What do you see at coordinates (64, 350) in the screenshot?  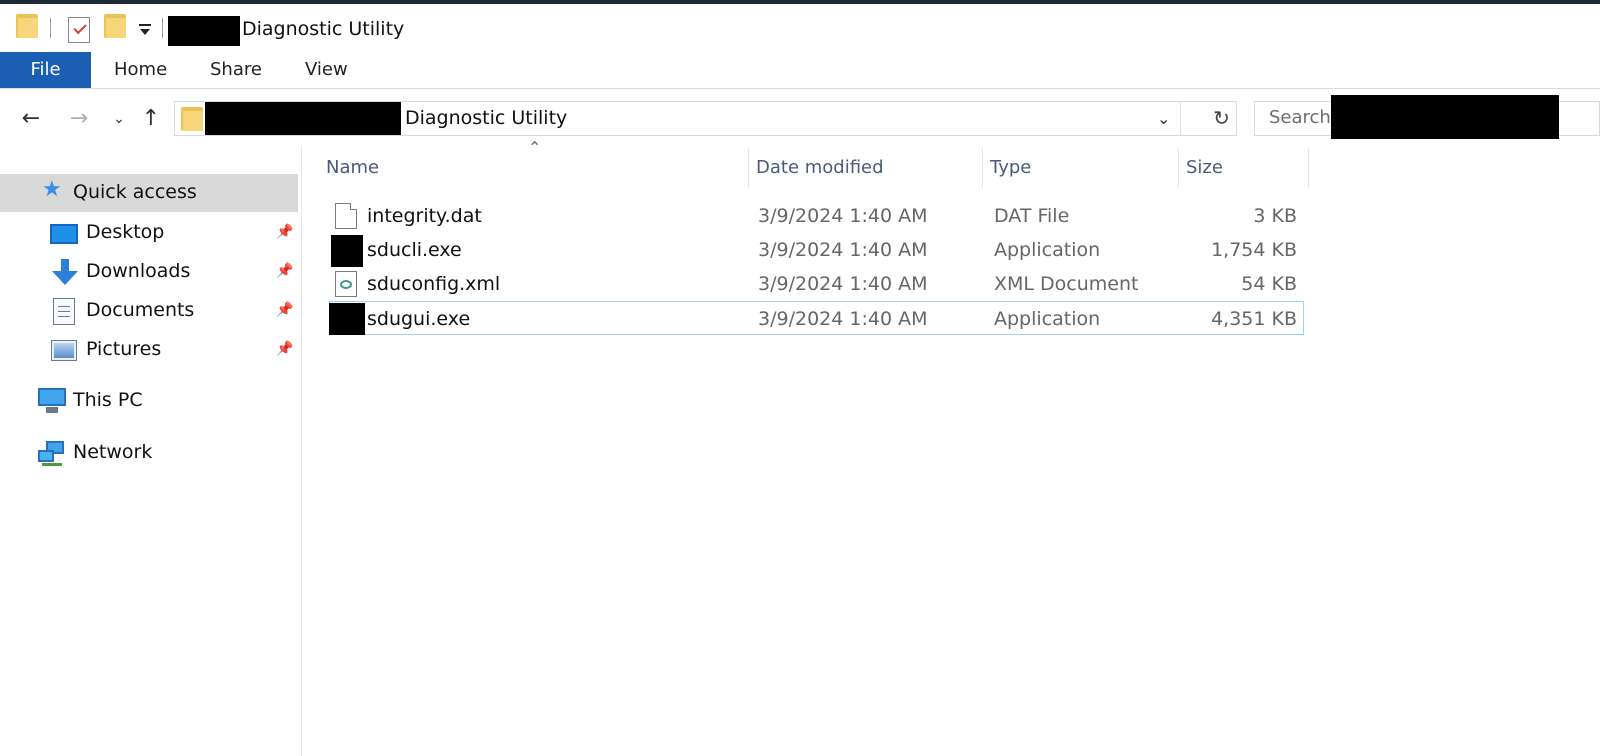 I see `pictures-icon` at bounding box center [64, 350].